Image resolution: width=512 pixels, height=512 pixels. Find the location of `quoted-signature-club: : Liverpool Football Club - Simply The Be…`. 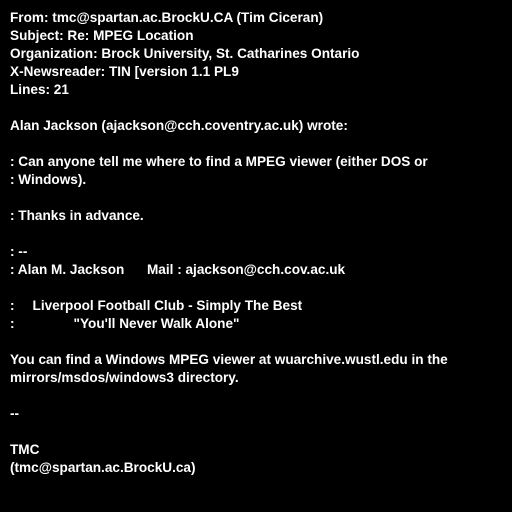

quoted-signature-club: : Liverpool Football Club - Simply The Be… is located at coordinates (170, 306).